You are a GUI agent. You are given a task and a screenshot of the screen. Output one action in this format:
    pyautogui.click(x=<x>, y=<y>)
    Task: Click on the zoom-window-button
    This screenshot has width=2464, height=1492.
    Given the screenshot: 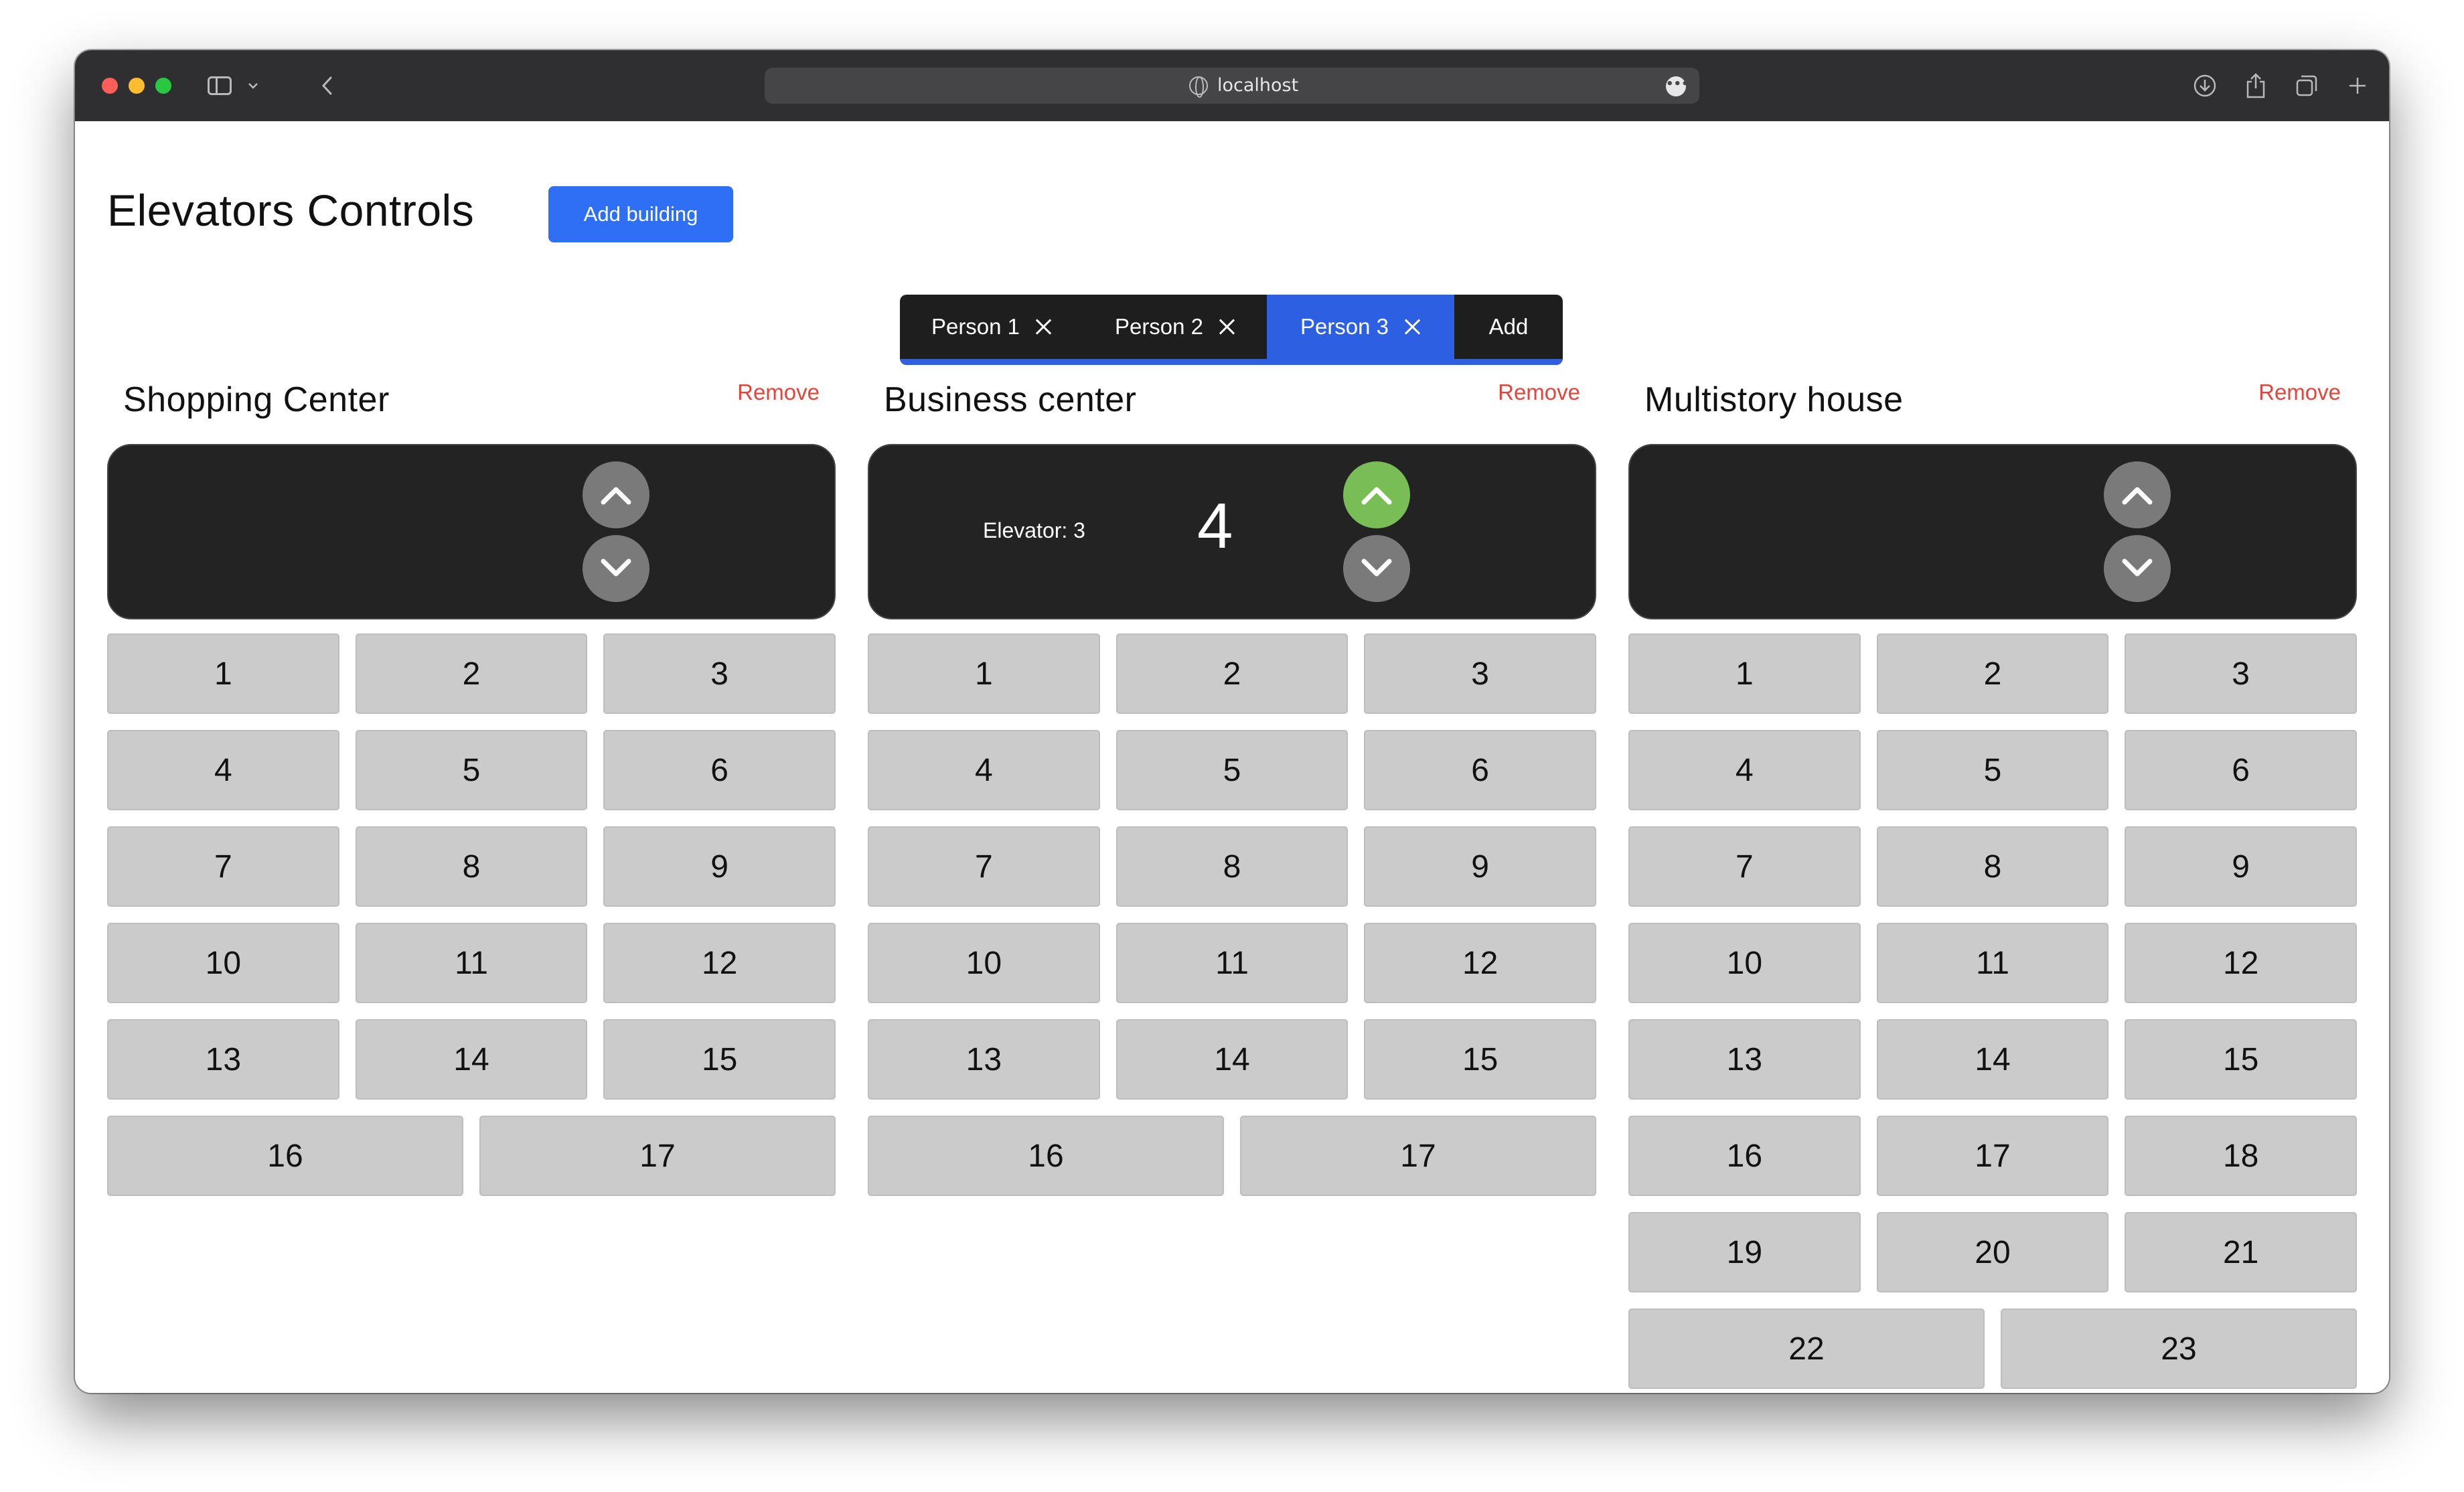 What is the action you would take?
    pyautogui.click(x=163, y=86)
    